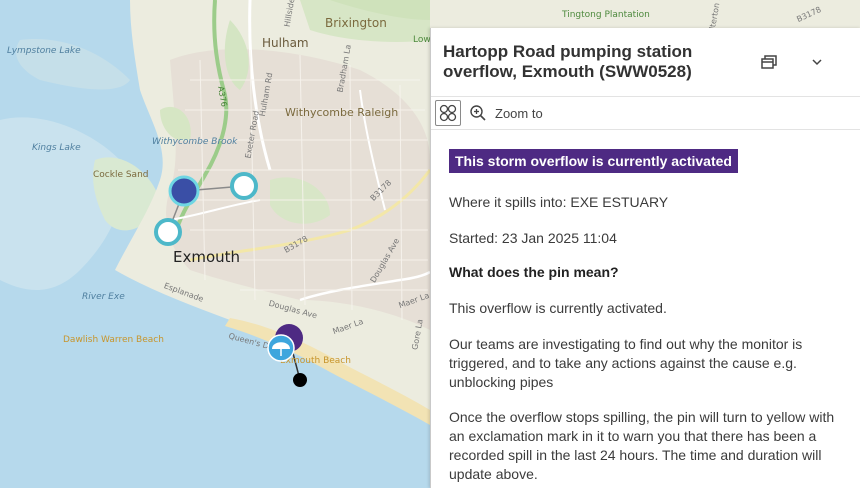  I want to click on pin-meaning-text: This overflow is currently activated., so click(558, 308).